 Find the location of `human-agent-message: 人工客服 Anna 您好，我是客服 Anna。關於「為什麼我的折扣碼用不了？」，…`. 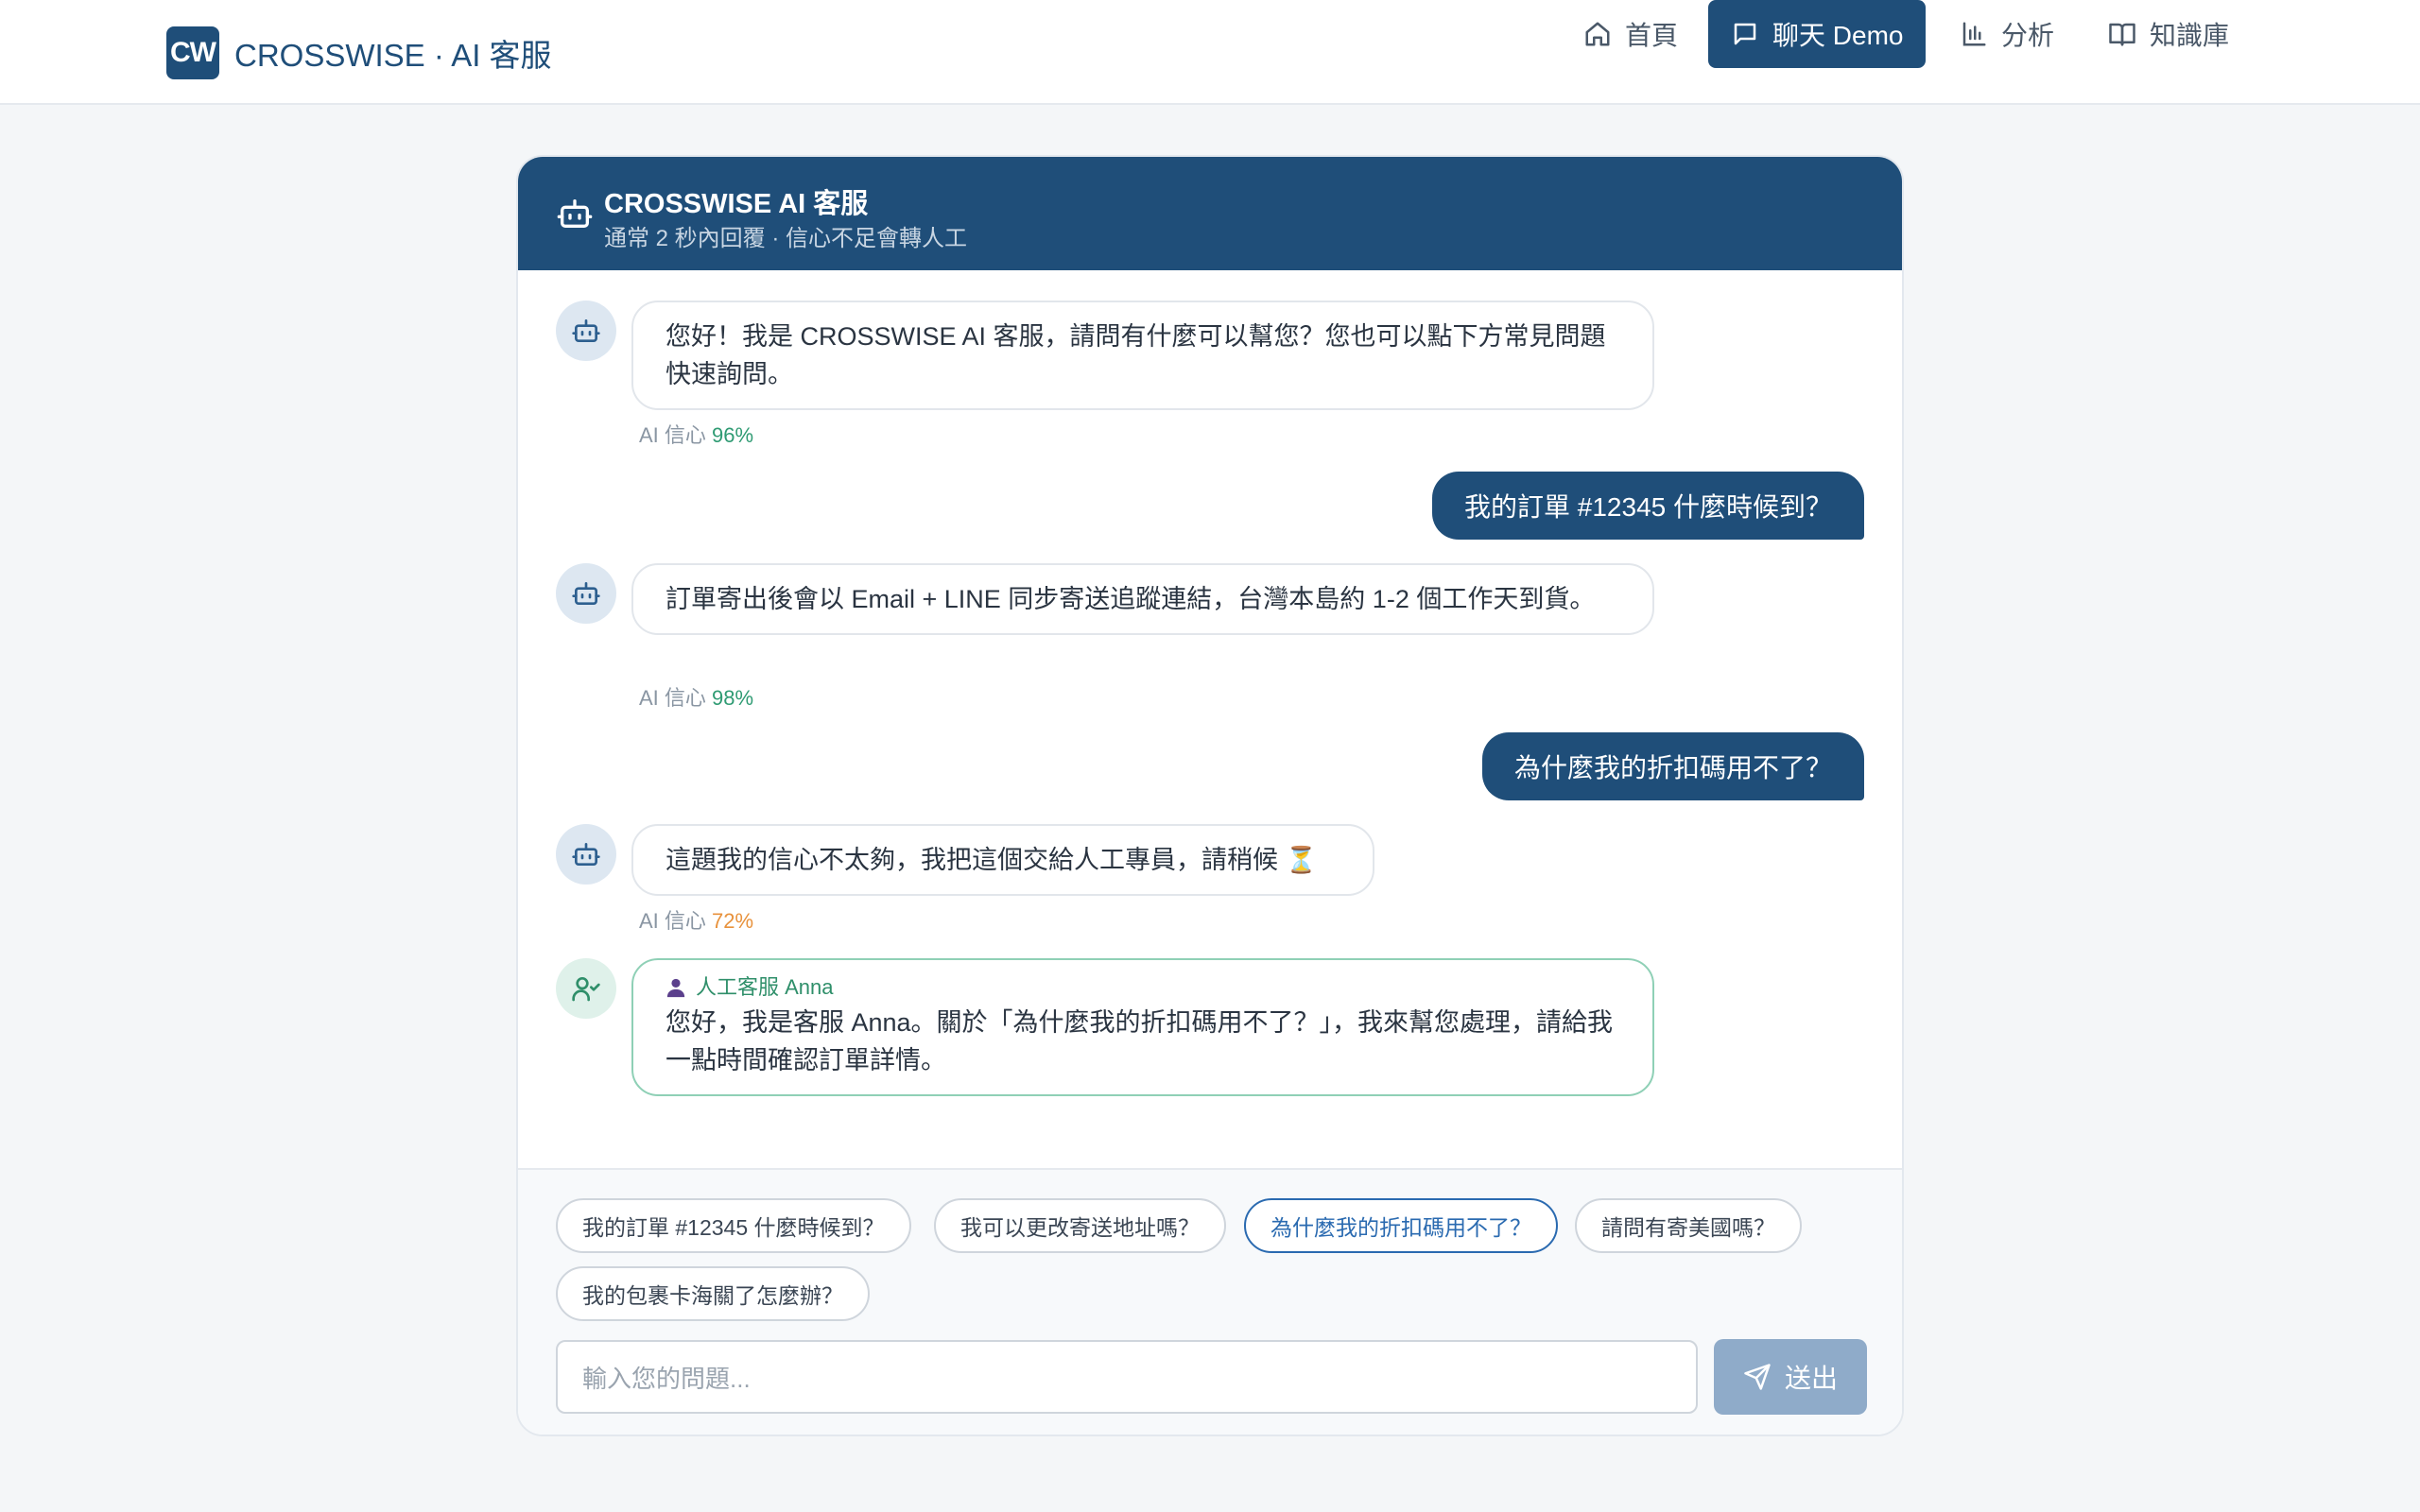

human-agent-message: 人工客服 Anna 您好，我是客服 Anna。關於「為什麼我的折扣碼用不了？」，… is located at coordinates (1142, 1027).